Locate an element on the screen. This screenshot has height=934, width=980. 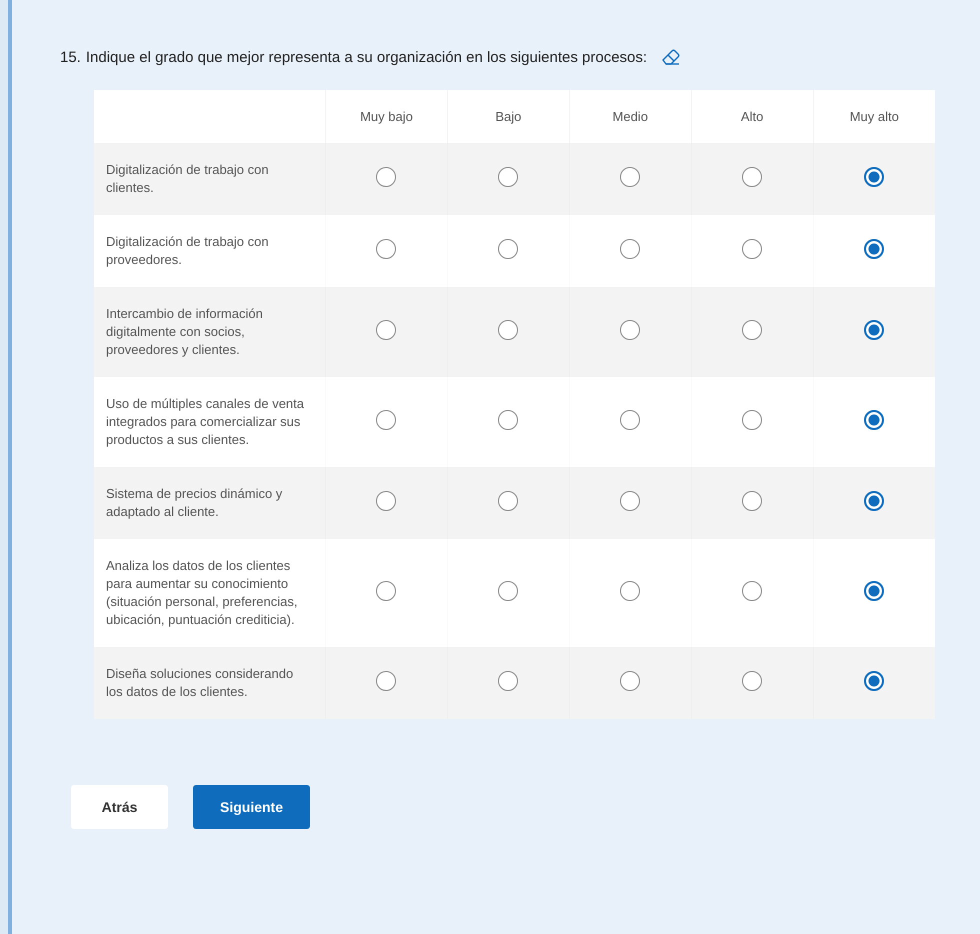
back-button: Atrás is located at coordinates (119, 807).